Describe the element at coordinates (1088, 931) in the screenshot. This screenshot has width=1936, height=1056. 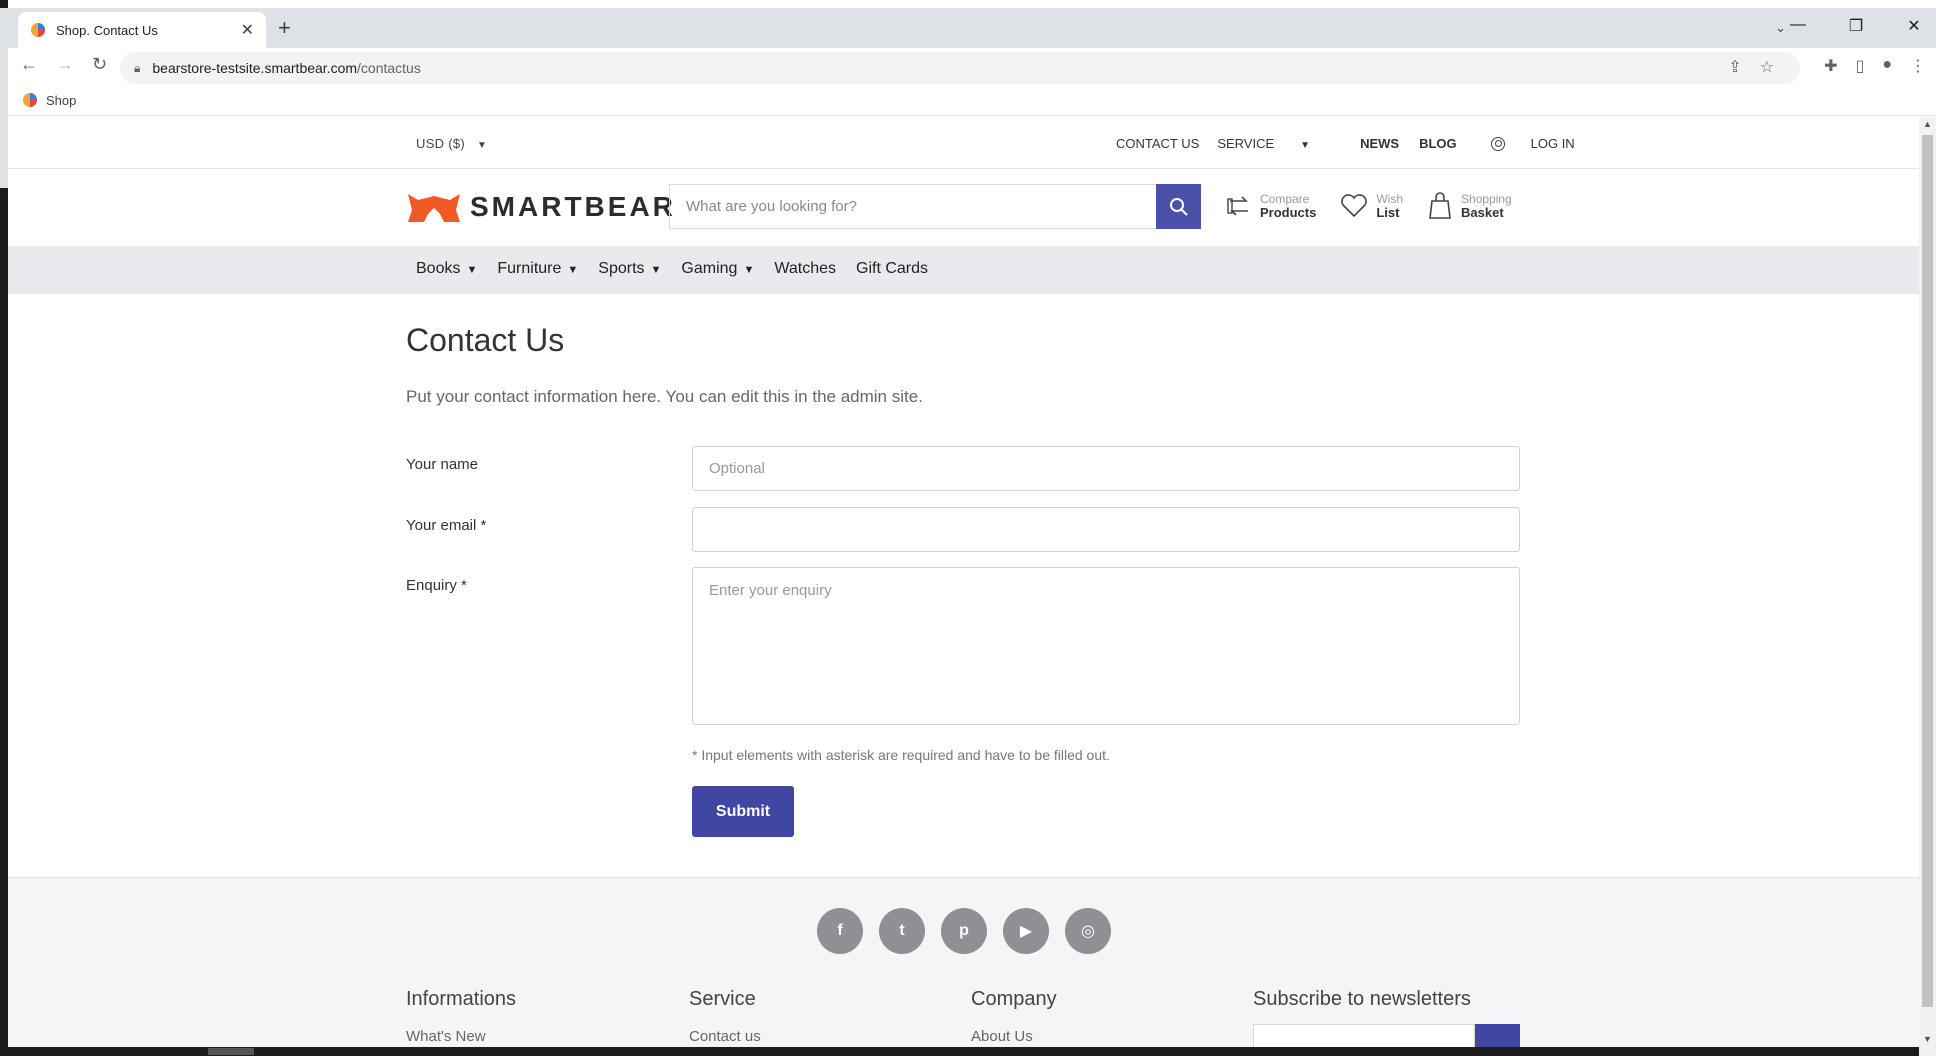
I see `instagram-icon: ◎` at that location.